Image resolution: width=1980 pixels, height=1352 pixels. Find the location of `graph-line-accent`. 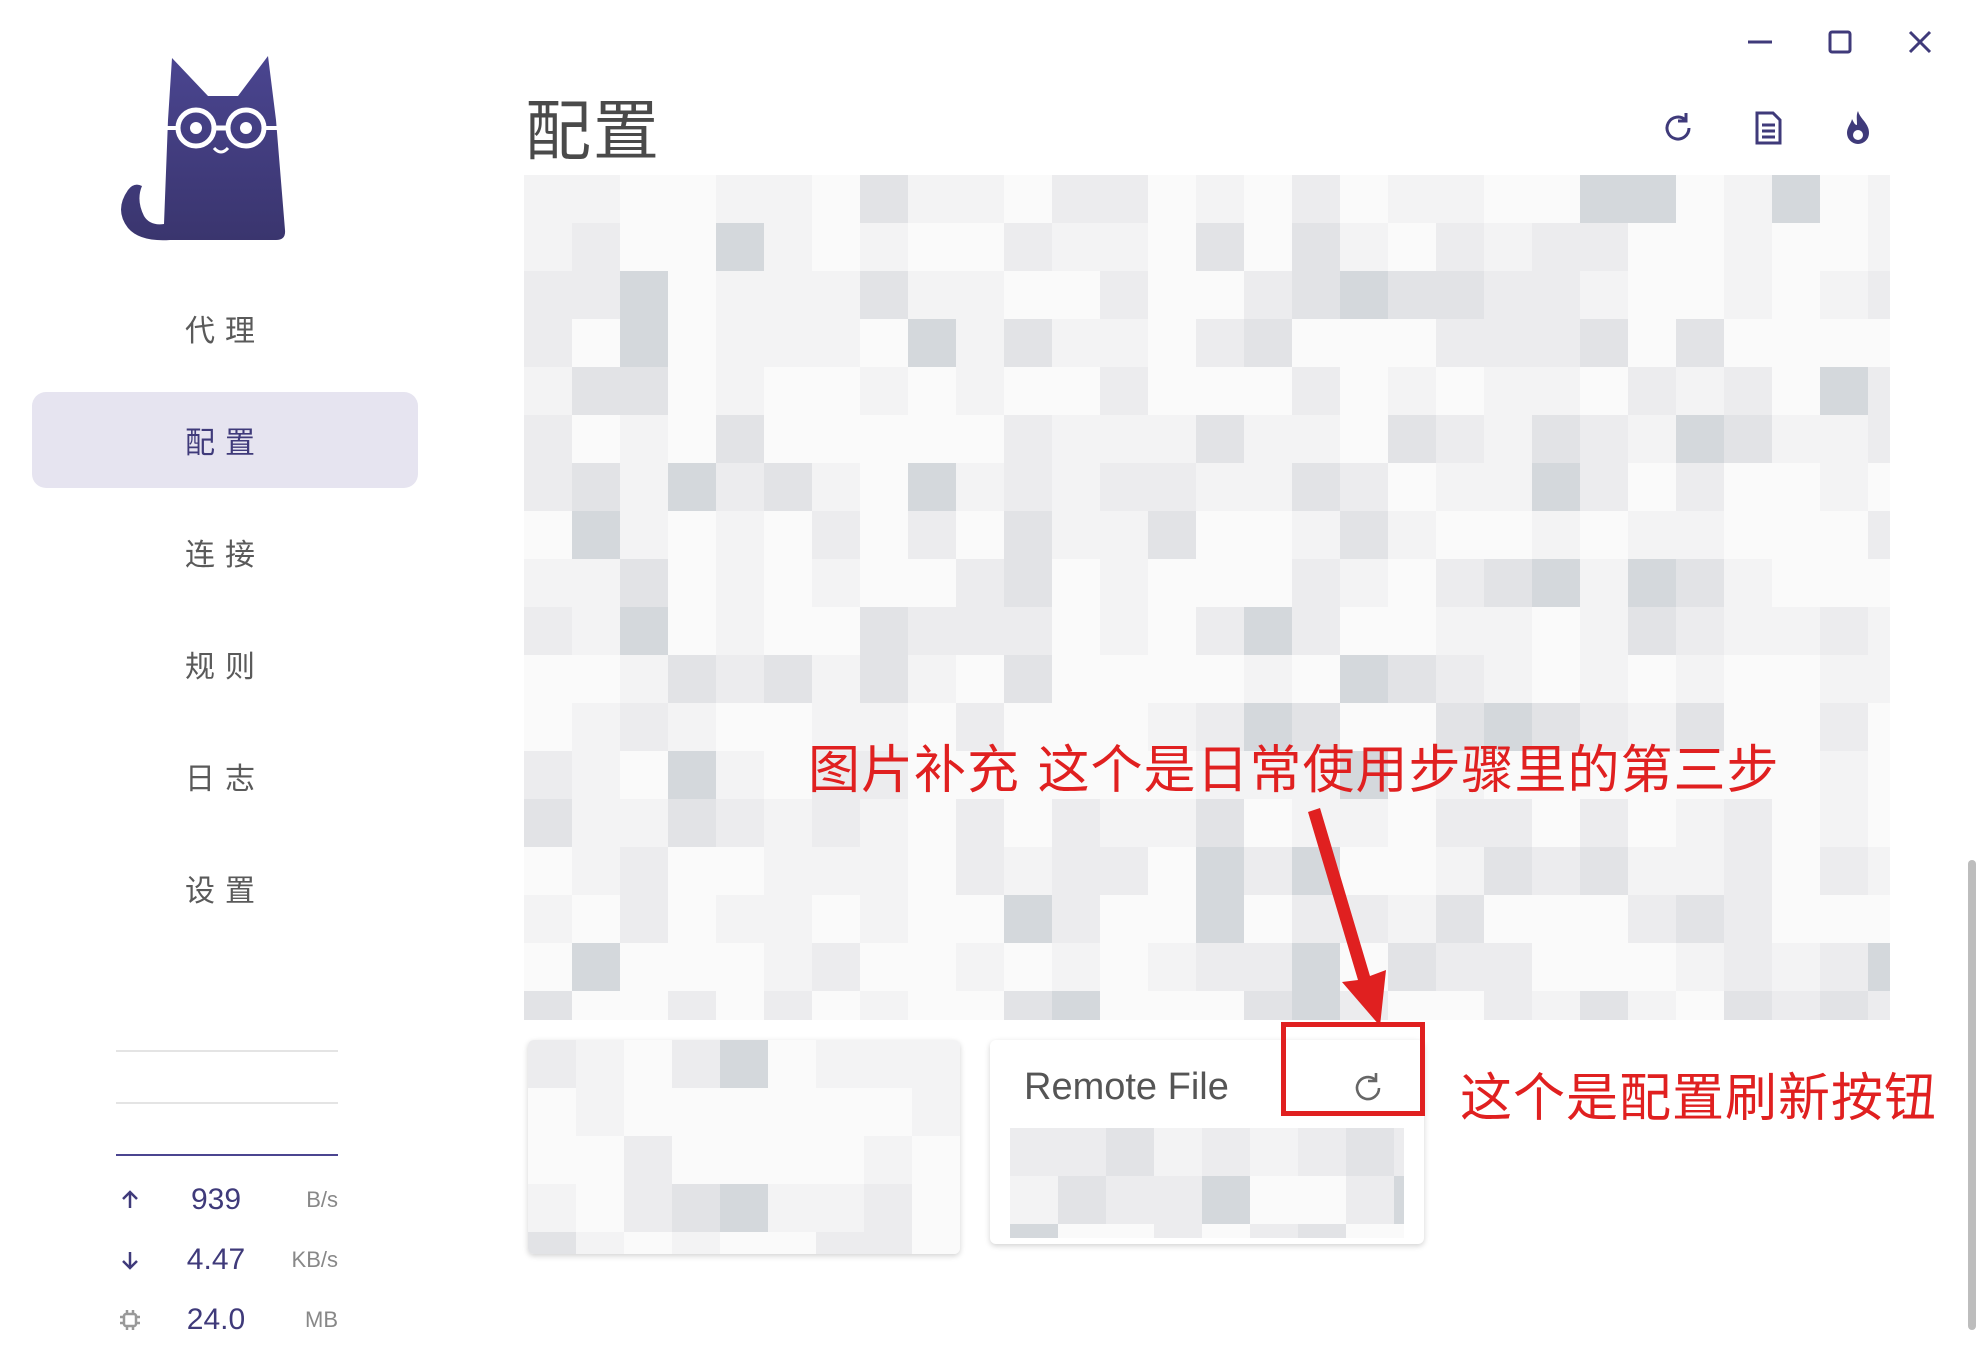

graph-line-accent is located at coordinates (227, 1155).